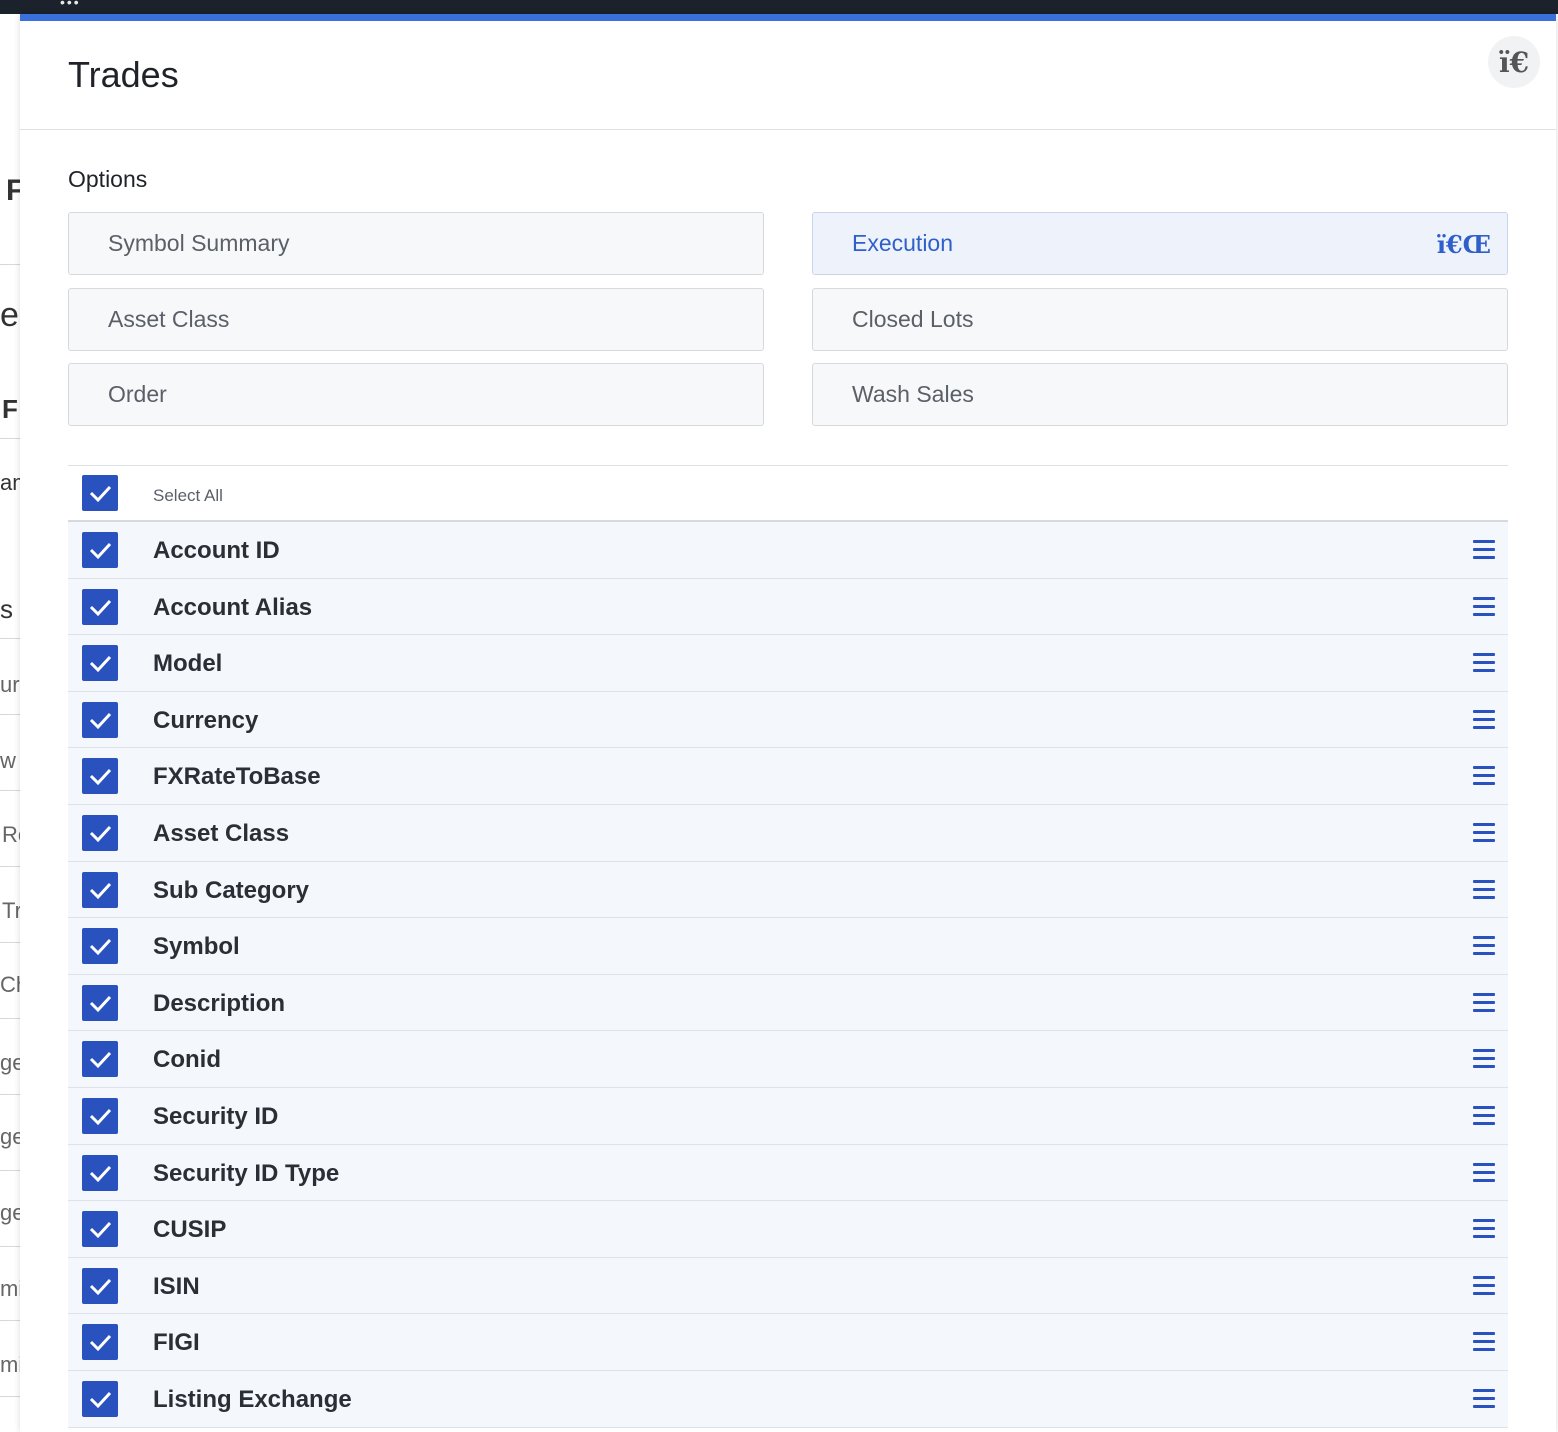 The image size is (1558, 1432). I want to click on option-order-button: Order, so click(416, 394).